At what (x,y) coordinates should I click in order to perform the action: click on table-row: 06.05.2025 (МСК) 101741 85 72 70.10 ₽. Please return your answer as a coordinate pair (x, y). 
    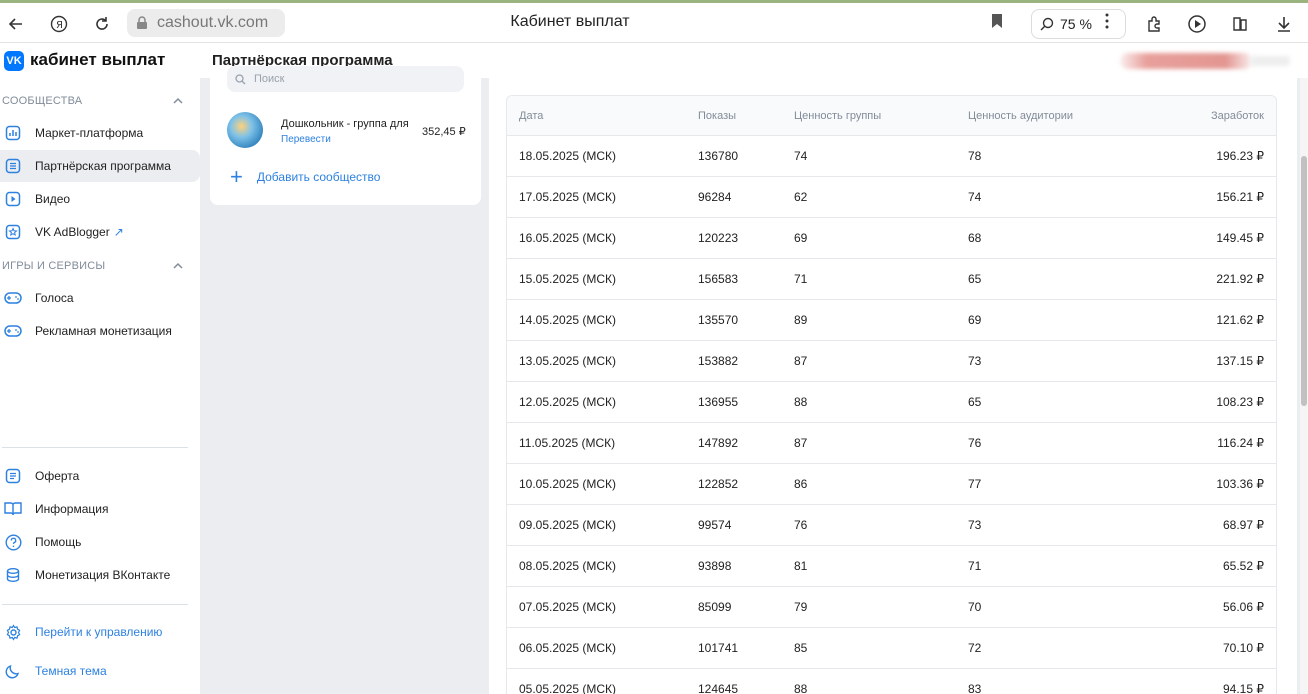
    Looking at the image, I should click on (891, 648).